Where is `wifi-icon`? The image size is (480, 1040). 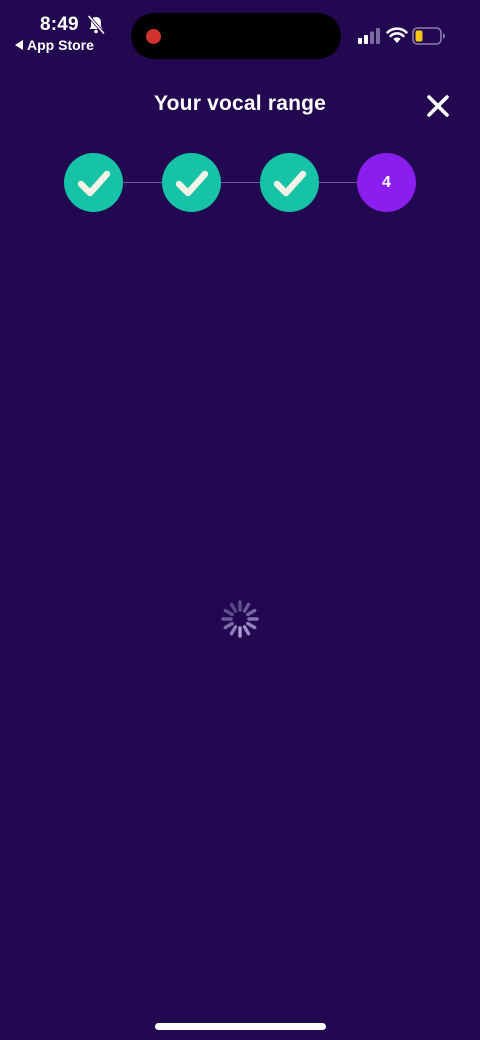 wifi-icon is located at coordinates (397, 35).